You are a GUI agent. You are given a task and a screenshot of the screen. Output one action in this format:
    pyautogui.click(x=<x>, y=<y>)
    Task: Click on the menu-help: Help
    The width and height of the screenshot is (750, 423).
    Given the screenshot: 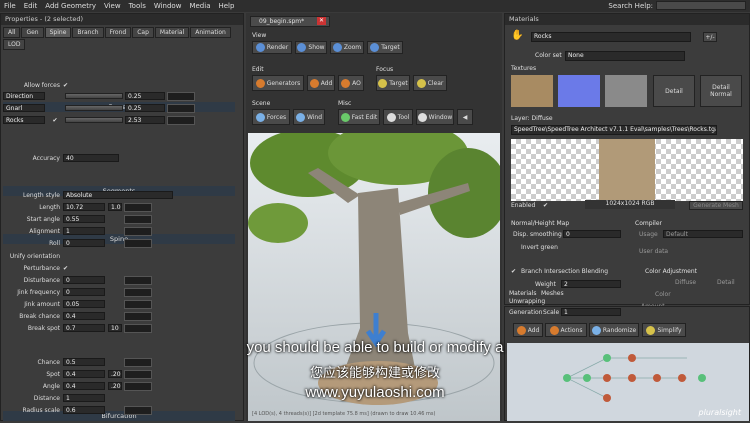 What is the action you would take?
    pyautogui.click(x=226, y=6)
    